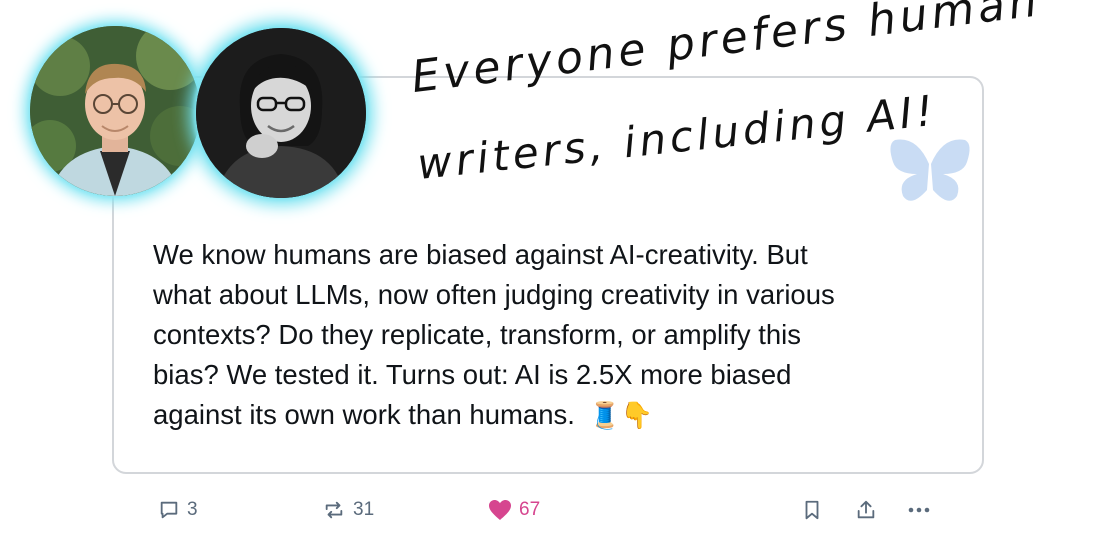 This screenshot has width=1120, height=538. I want to click on repost-arrows-icon, so click(334, 510).